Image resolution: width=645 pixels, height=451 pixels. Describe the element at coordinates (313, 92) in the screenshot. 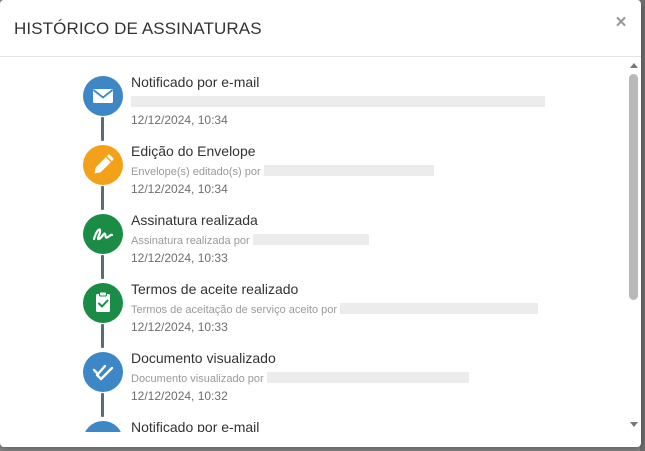

I see `timeline-event: Notificado por e-mail 12/12/2024, 10:34` at that location.